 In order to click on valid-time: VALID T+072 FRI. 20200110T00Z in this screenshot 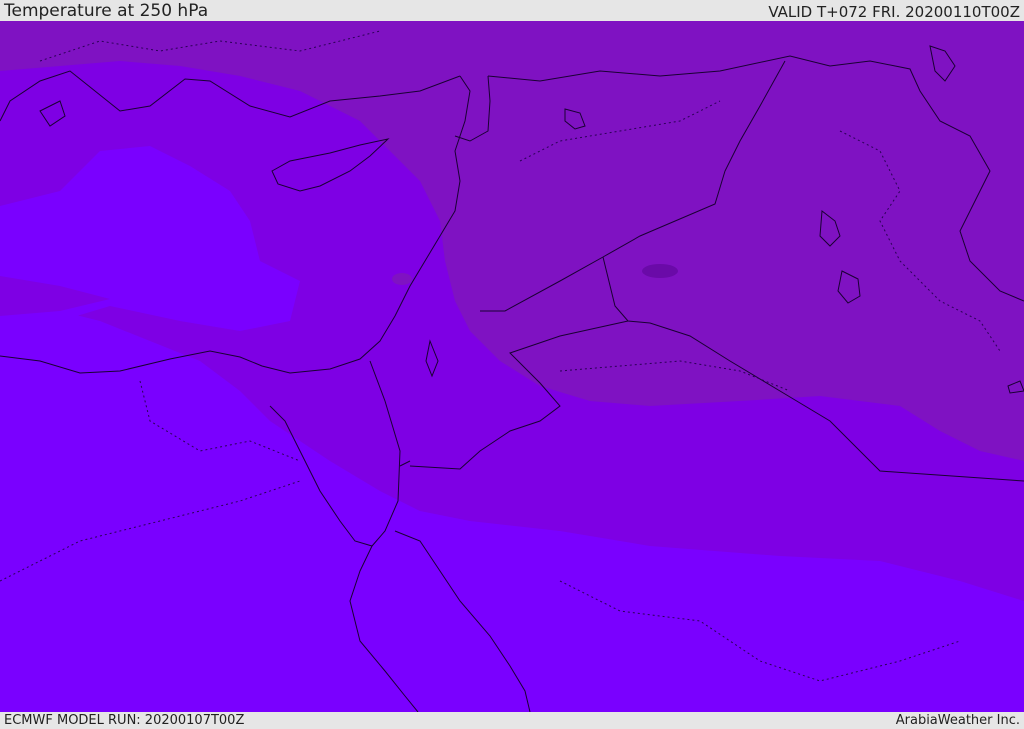, I will do `click(894, 12)`.